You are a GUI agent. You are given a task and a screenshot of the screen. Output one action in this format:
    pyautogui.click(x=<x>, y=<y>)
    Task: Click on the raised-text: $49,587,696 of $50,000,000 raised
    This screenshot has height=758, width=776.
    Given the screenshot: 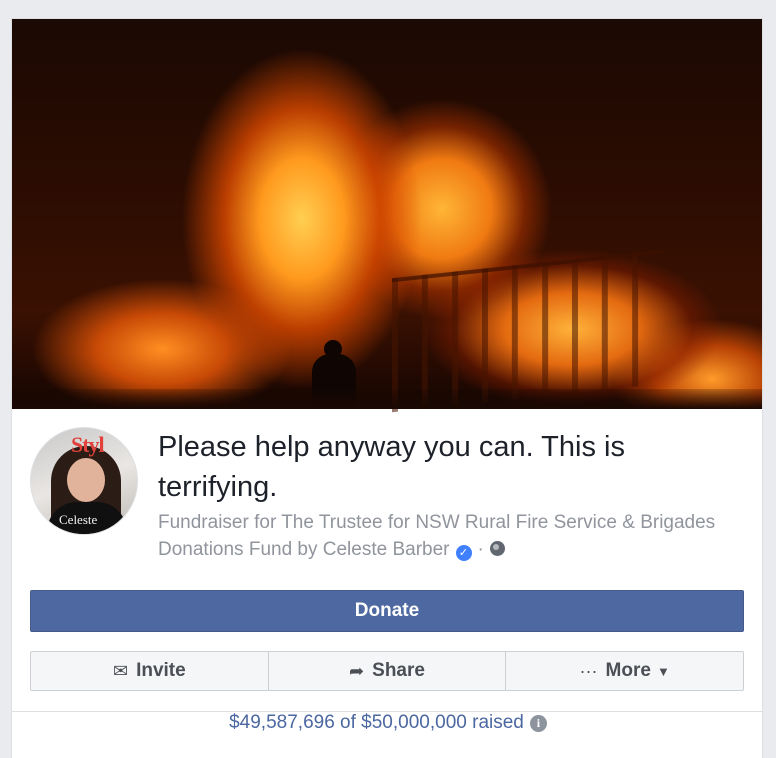 What is the action you would take?
    pyautogui.click(x=376, y=722)
    